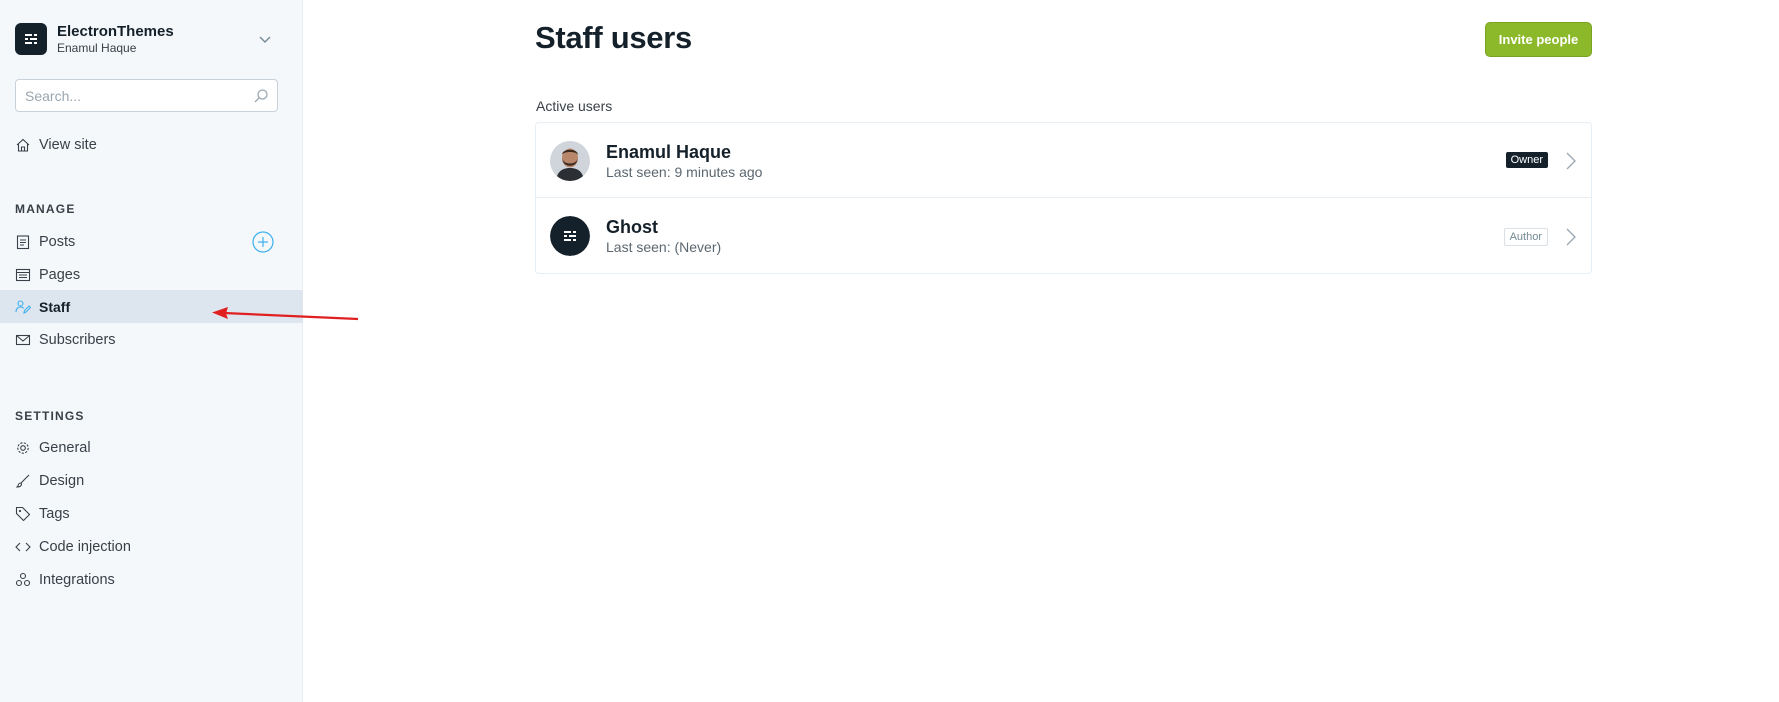  What do you see at coordinates (285, 314) in the screenshot?
I see `annotation-arrow` at bounding box center [285, 314].